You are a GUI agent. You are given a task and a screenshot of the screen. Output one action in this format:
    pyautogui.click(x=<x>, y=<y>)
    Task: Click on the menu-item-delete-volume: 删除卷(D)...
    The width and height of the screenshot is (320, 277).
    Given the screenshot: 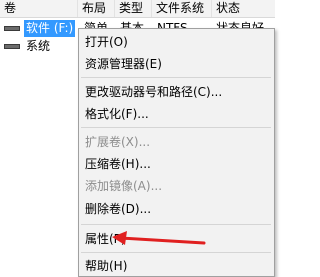 What is the action you would take?
    pyautogui.click(x=176, y=209)
    